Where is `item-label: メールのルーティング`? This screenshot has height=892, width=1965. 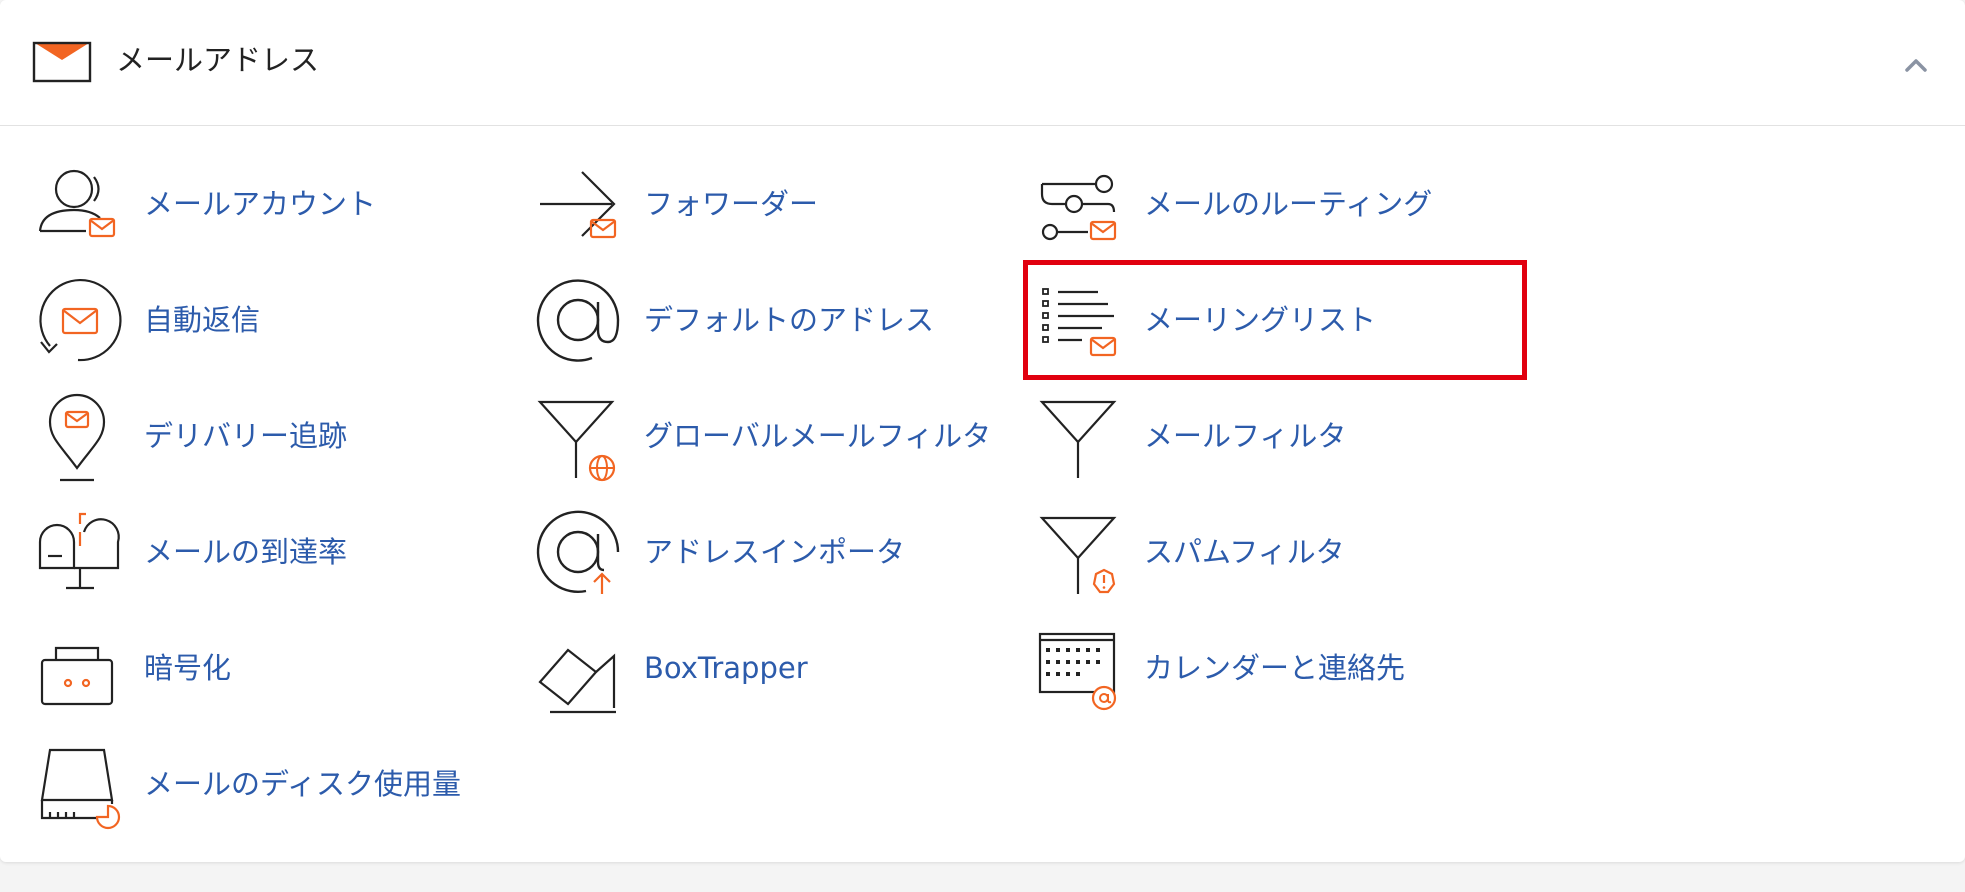 item-label: メールのルーティング is located at coordinates (1288, 204).